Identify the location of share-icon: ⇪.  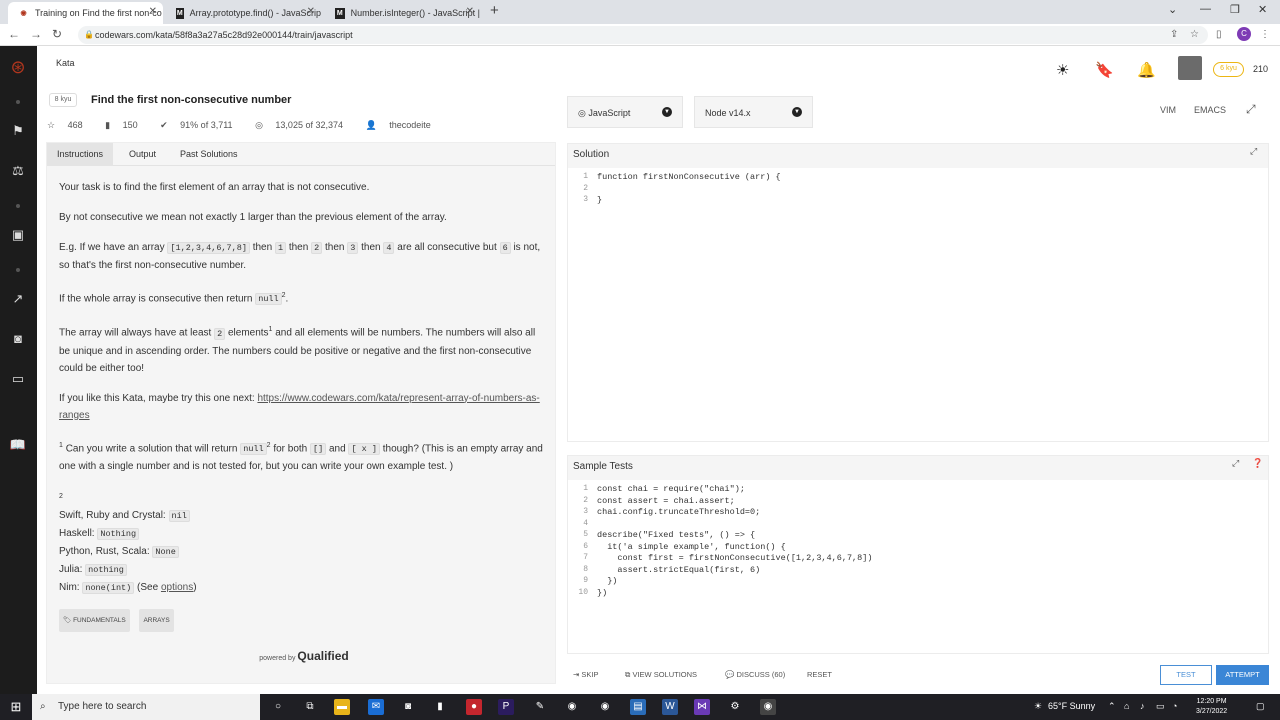
(1174, 34).